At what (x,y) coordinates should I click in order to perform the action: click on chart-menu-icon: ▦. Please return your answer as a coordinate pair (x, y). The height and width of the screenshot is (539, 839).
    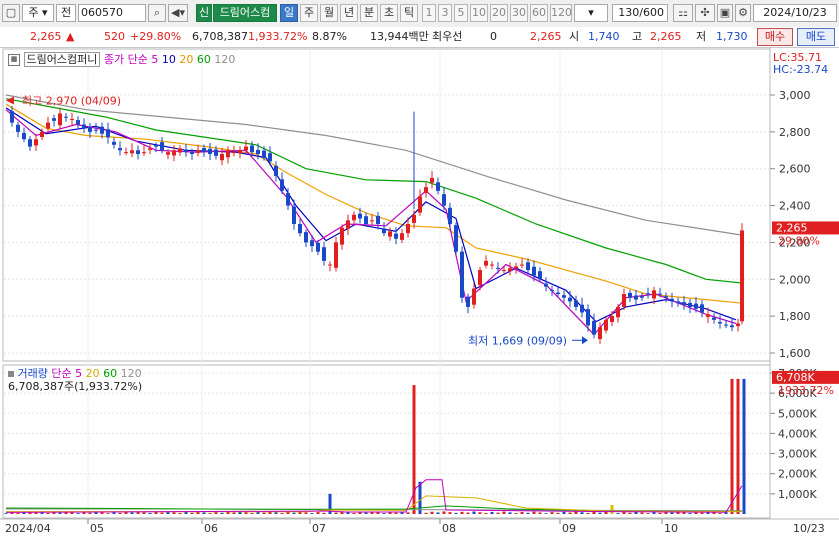
    Looking at the image, I should click on (14, 60).